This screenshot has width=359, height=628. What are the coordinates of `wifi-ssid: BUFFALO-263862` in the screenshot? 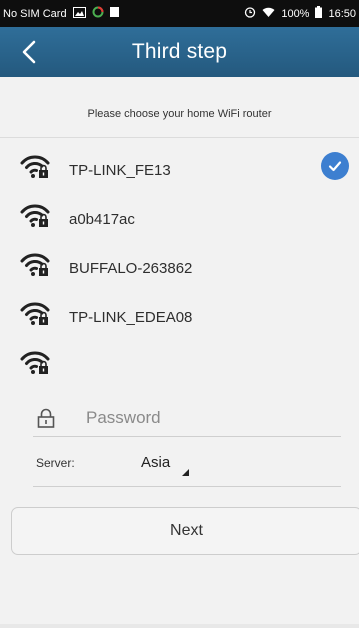 It's located at (131, 268).